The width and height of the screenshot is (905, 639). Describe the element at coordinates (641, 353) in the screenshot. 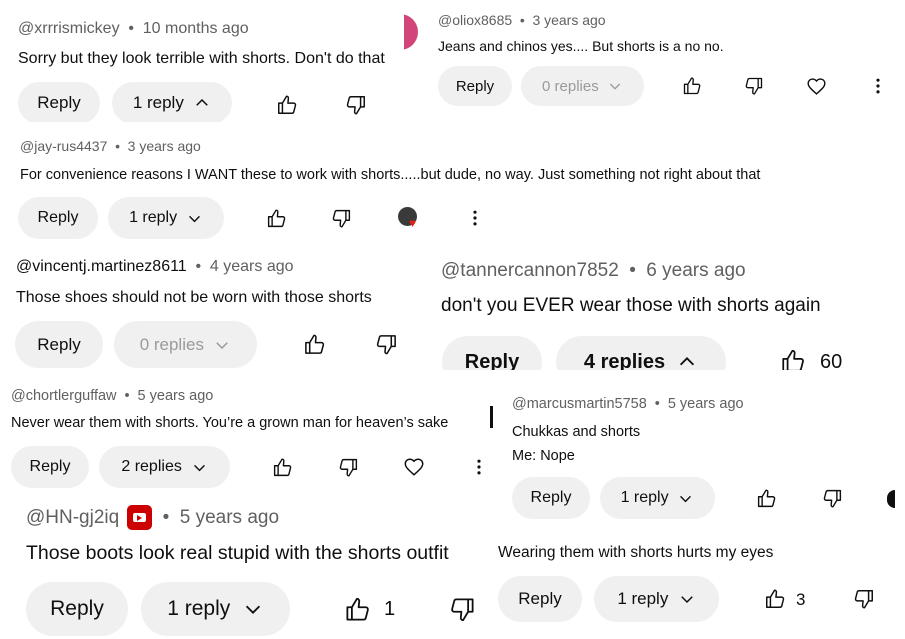

I see `replies-toggle-button: 4 replies` at that location.